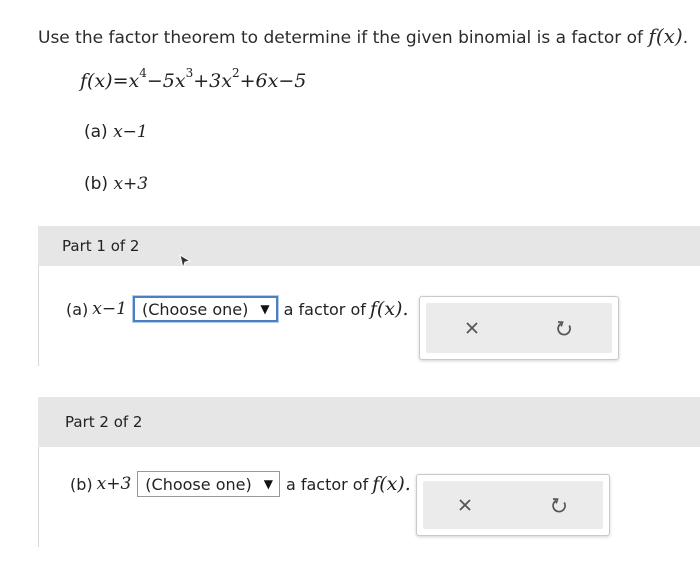 The width and height of the screenshot is (700, 570). What do you see at coordinates (327, 484) in the screenshot?
I see `part-2-suffix: a factor of` at bounding box center [327, 484].